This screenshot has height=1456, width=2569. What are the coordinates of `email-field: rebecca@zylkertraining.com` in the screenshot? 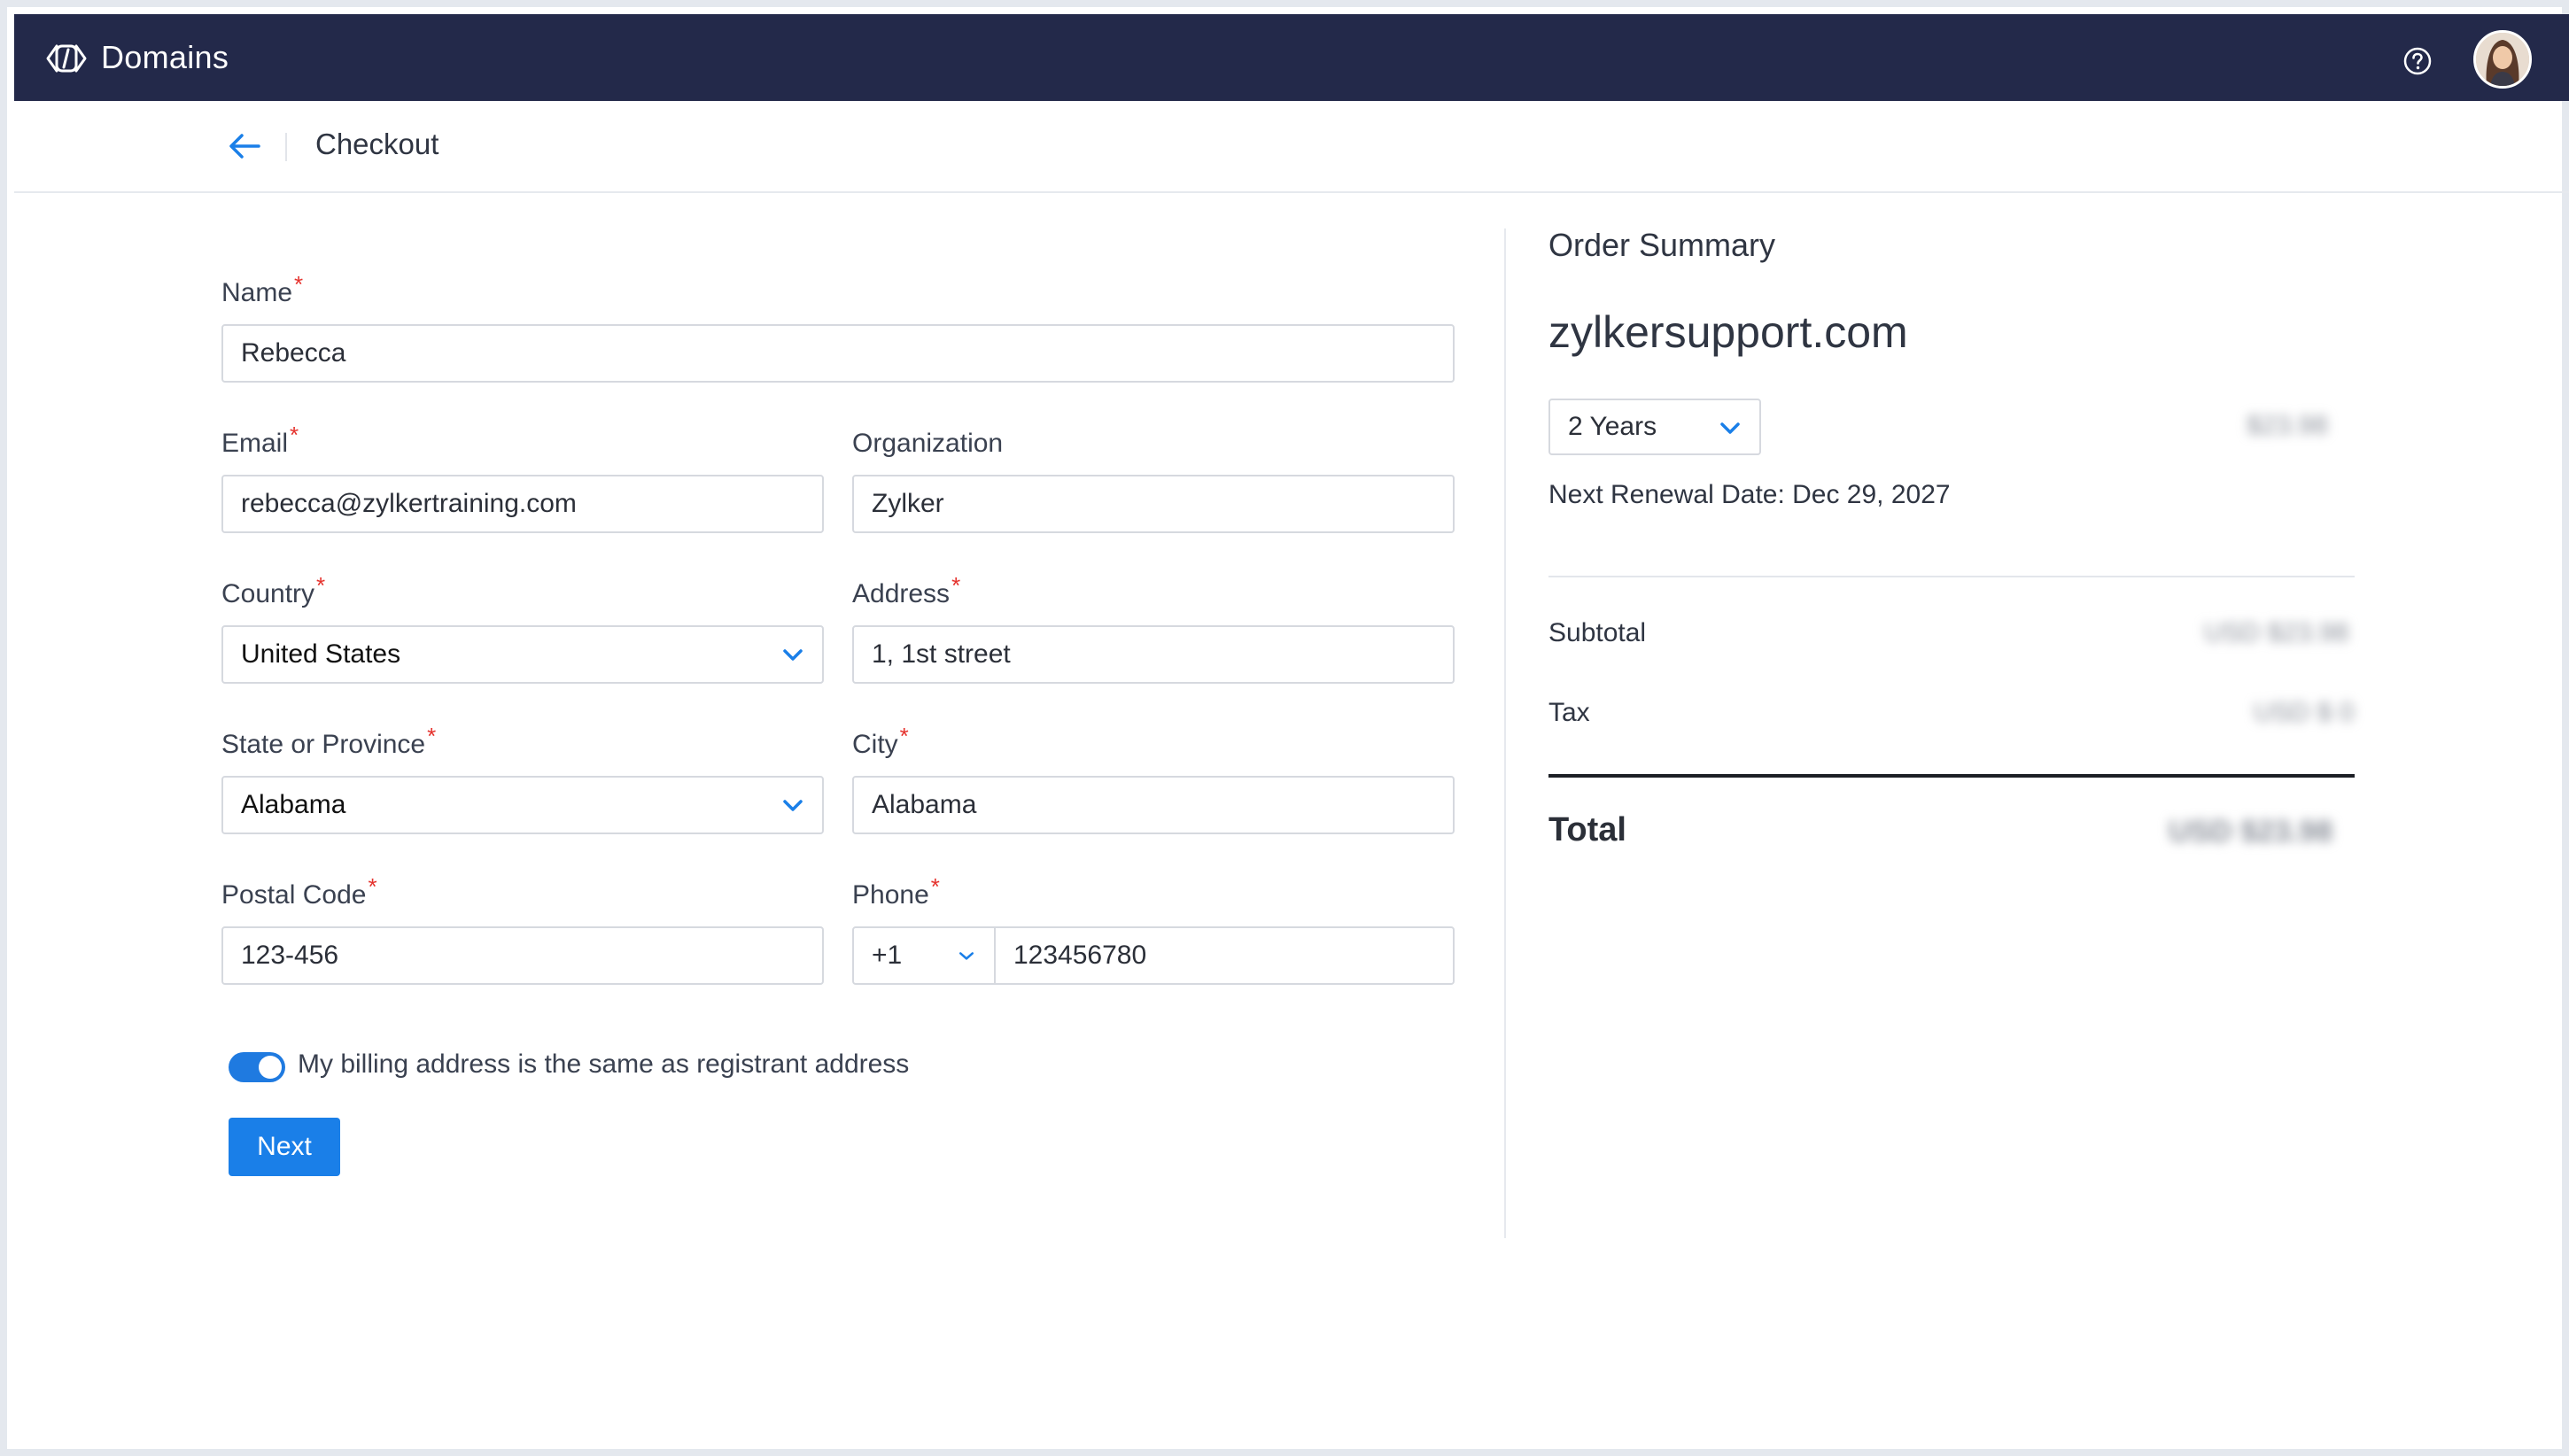 It's located at (522, 504).